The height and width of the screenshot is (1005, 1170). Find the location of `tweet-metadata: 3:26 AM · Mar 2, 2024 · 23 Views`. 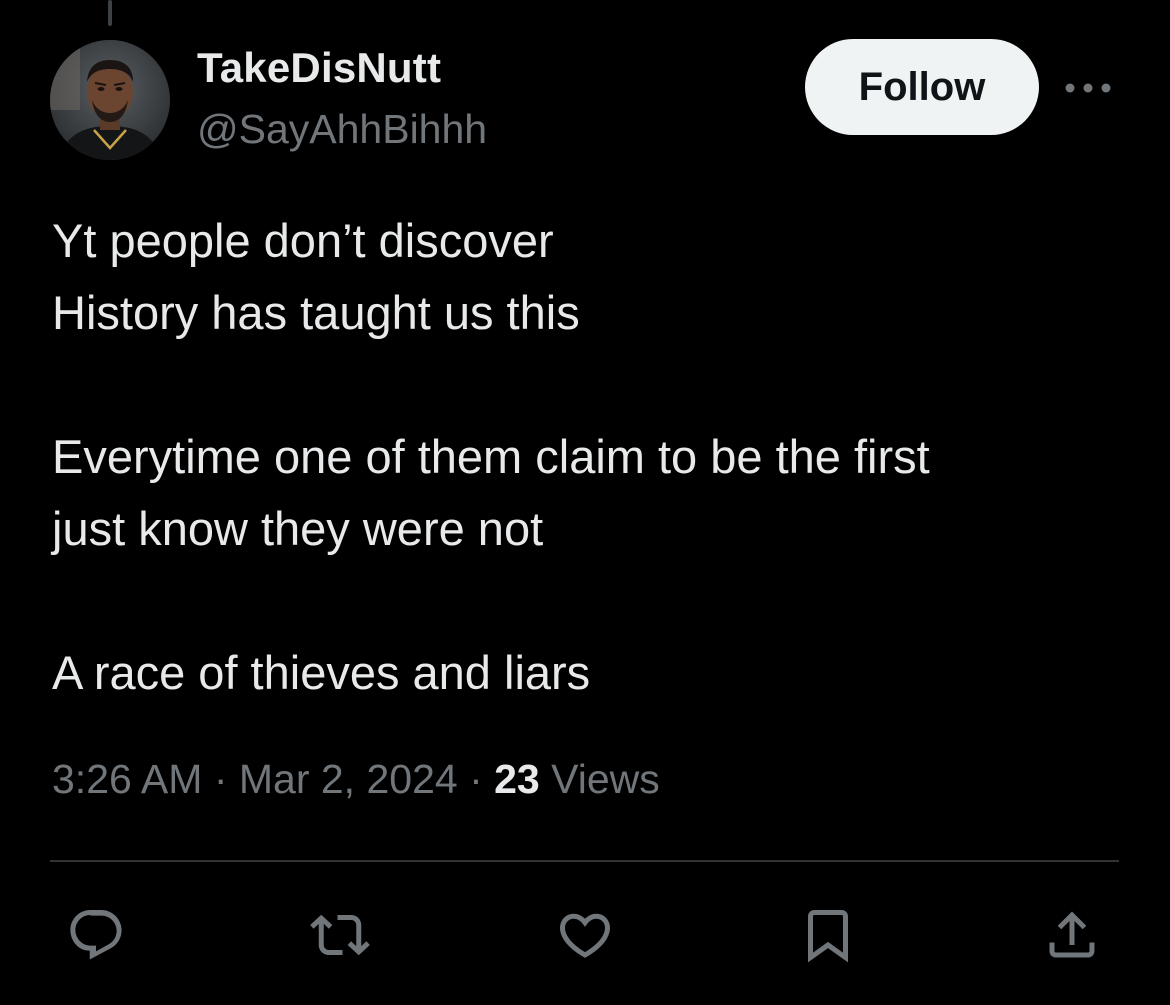

tweet-metadata: 3:26 AM · Mar 2, 2024 · 23 Views is located at coordinates (356, 779).